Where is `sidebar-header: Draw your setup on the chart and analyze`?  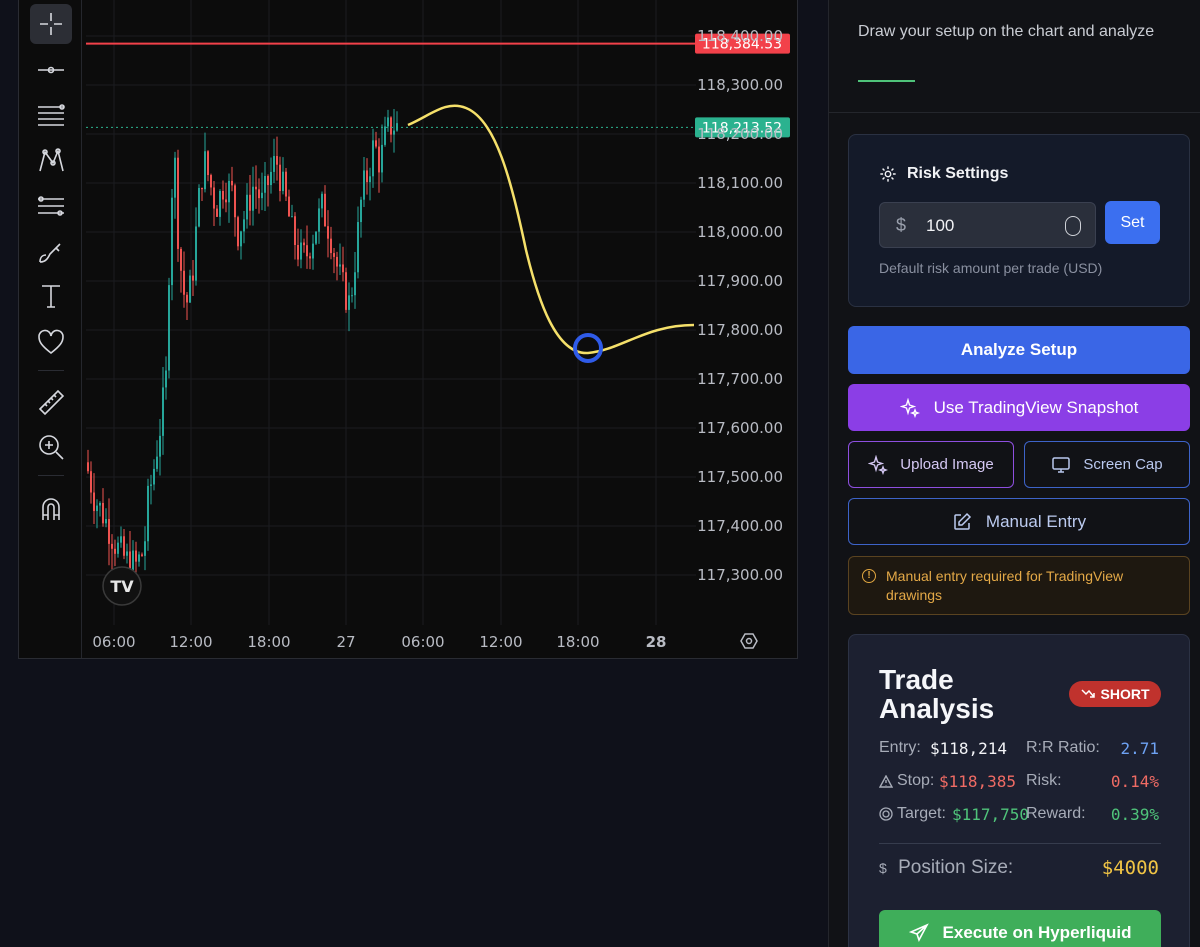 sidebar-header: Draw your setup on the chart and analyze is located at coordinates (1014, 56).